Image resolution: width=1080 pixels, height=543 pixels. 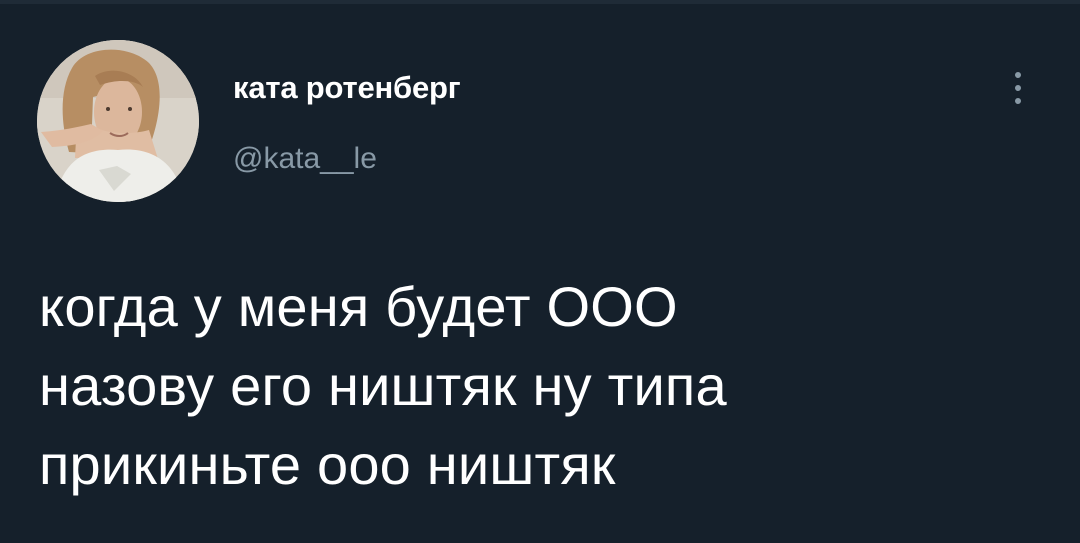 I want to click on avatar, so click(x=118, y=121).